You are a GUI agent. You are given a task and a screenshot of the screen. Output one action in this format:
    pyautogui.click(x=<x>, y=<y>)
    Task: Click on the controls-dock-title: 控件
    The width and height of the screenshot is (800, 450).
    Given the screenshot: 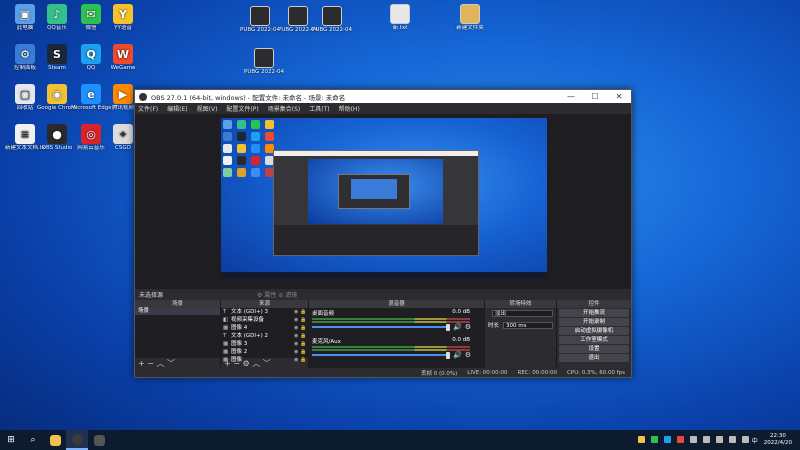 What is the action you would take?
    pyautogui.click(x=594, y=304)
    